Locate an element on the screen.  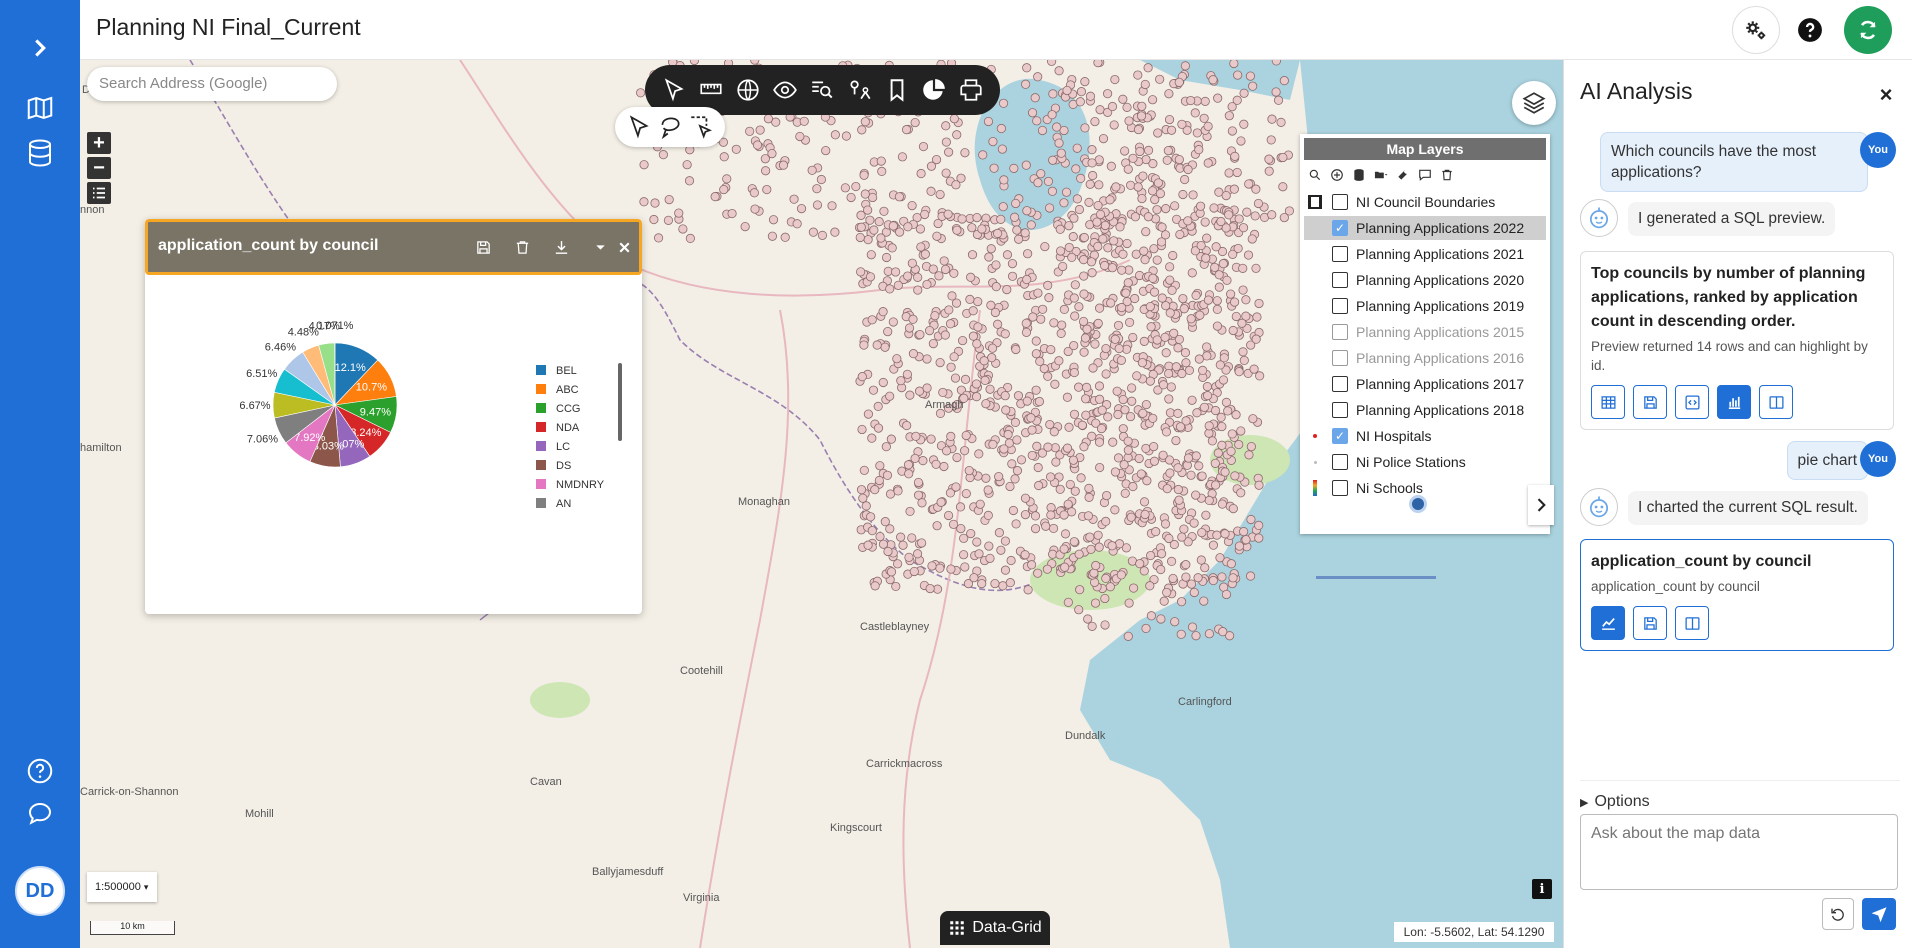
legend-label: BEL is located at coordinates (566, 371).